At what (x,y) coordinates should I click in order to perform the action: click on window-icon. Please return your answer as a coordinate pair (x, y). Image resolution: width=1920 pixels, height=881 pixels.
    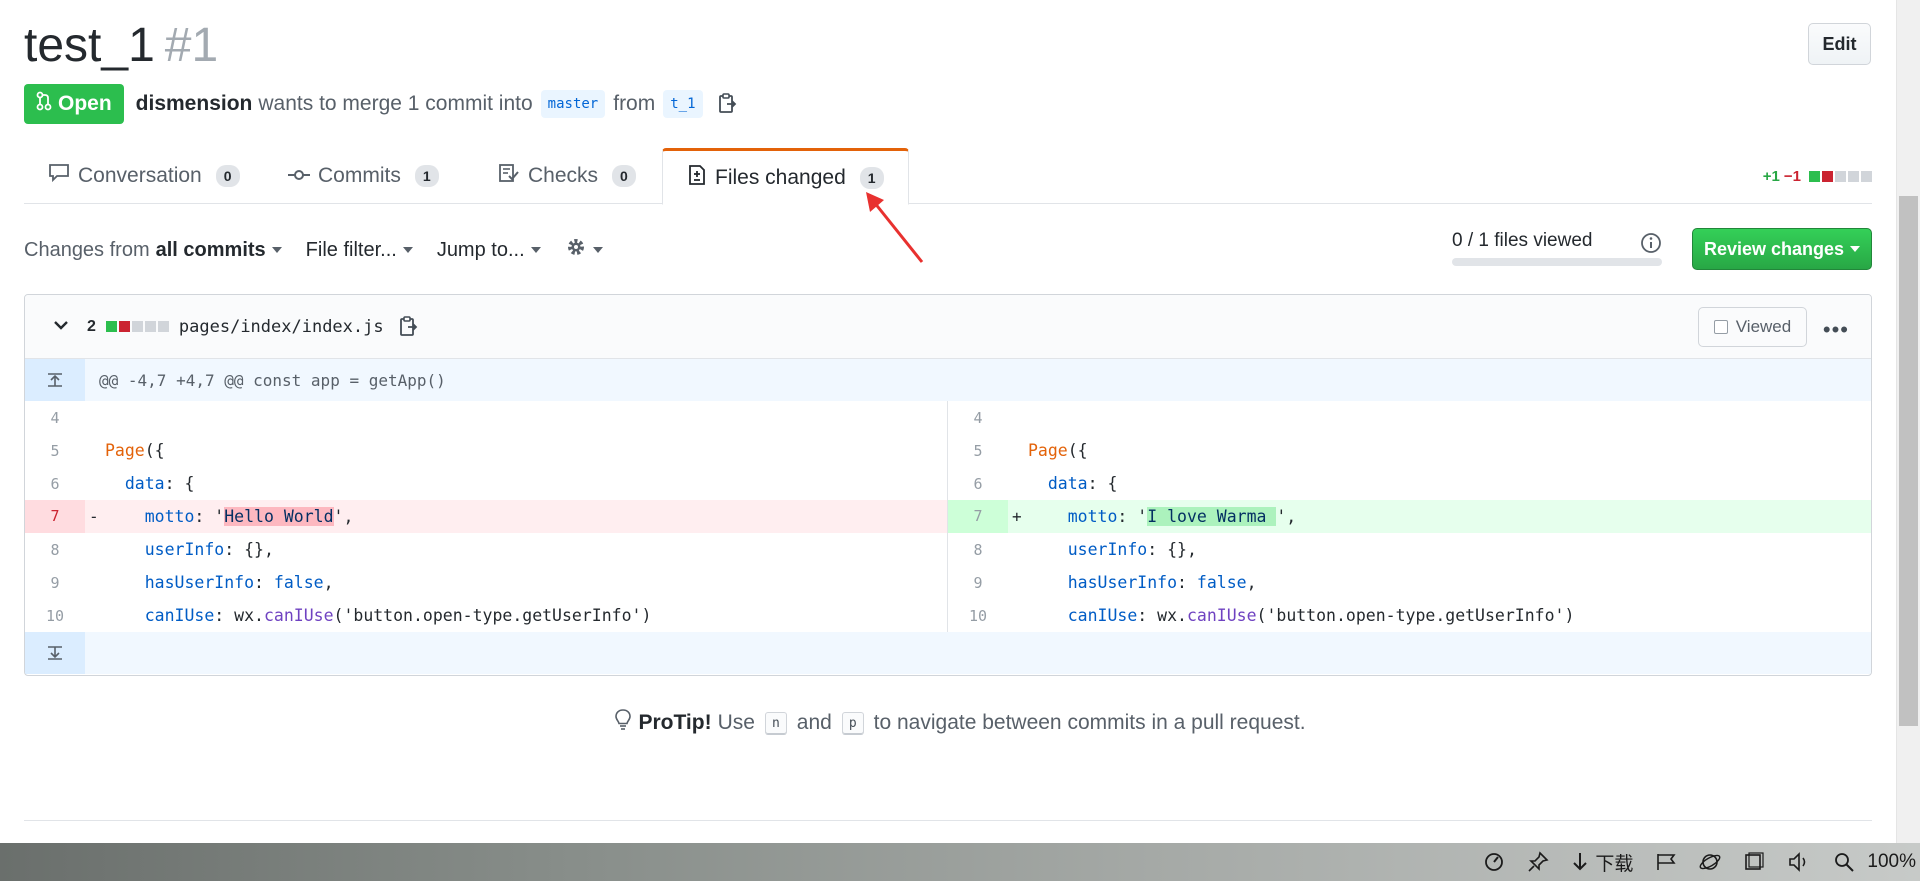
    Looking at the image, I should click on (1754, 862).